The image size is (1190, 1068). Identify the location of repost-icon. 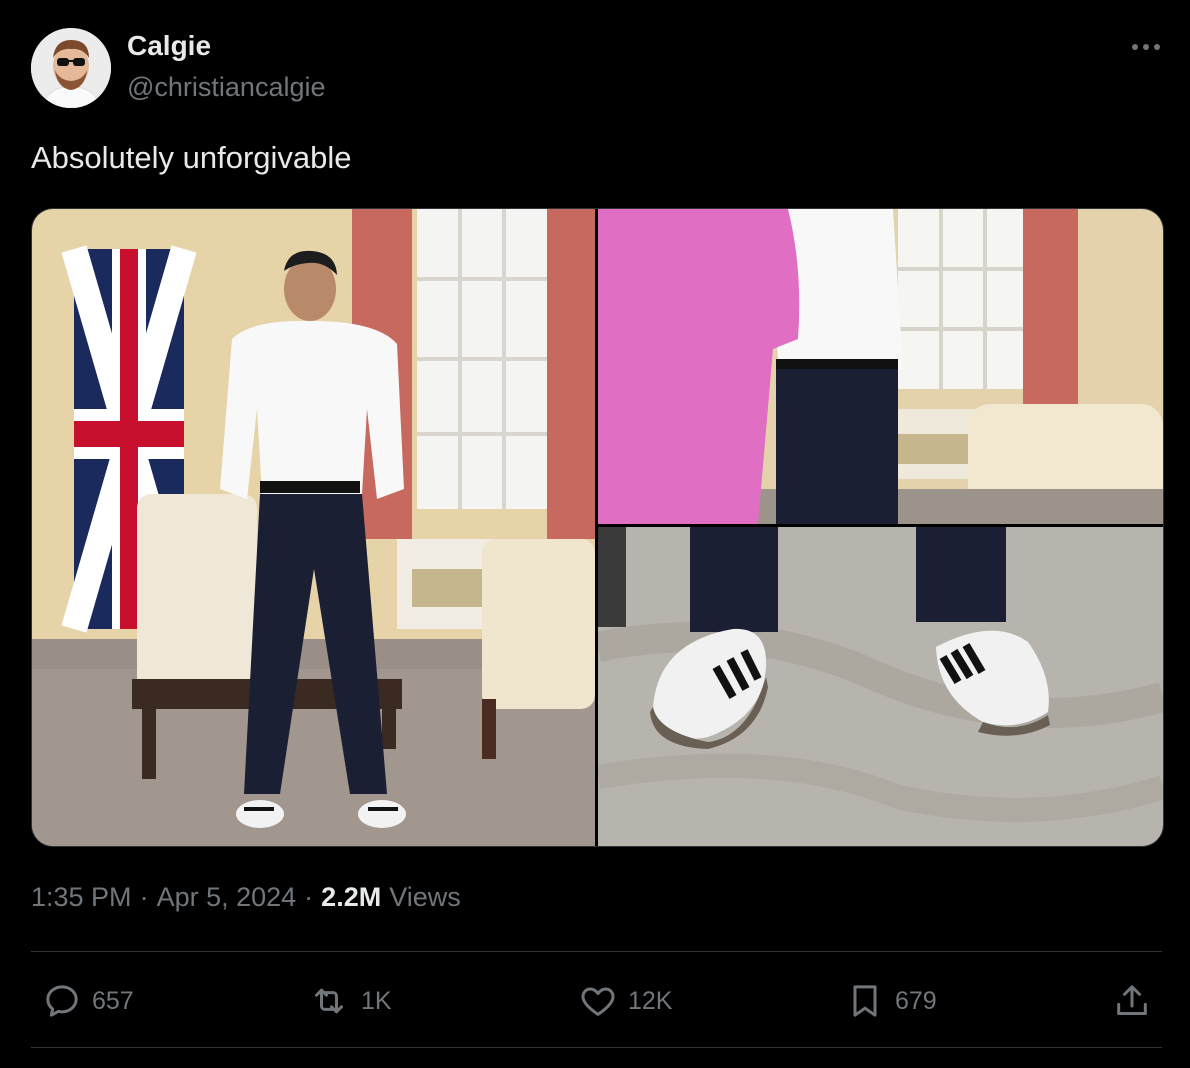
(329, 1001).